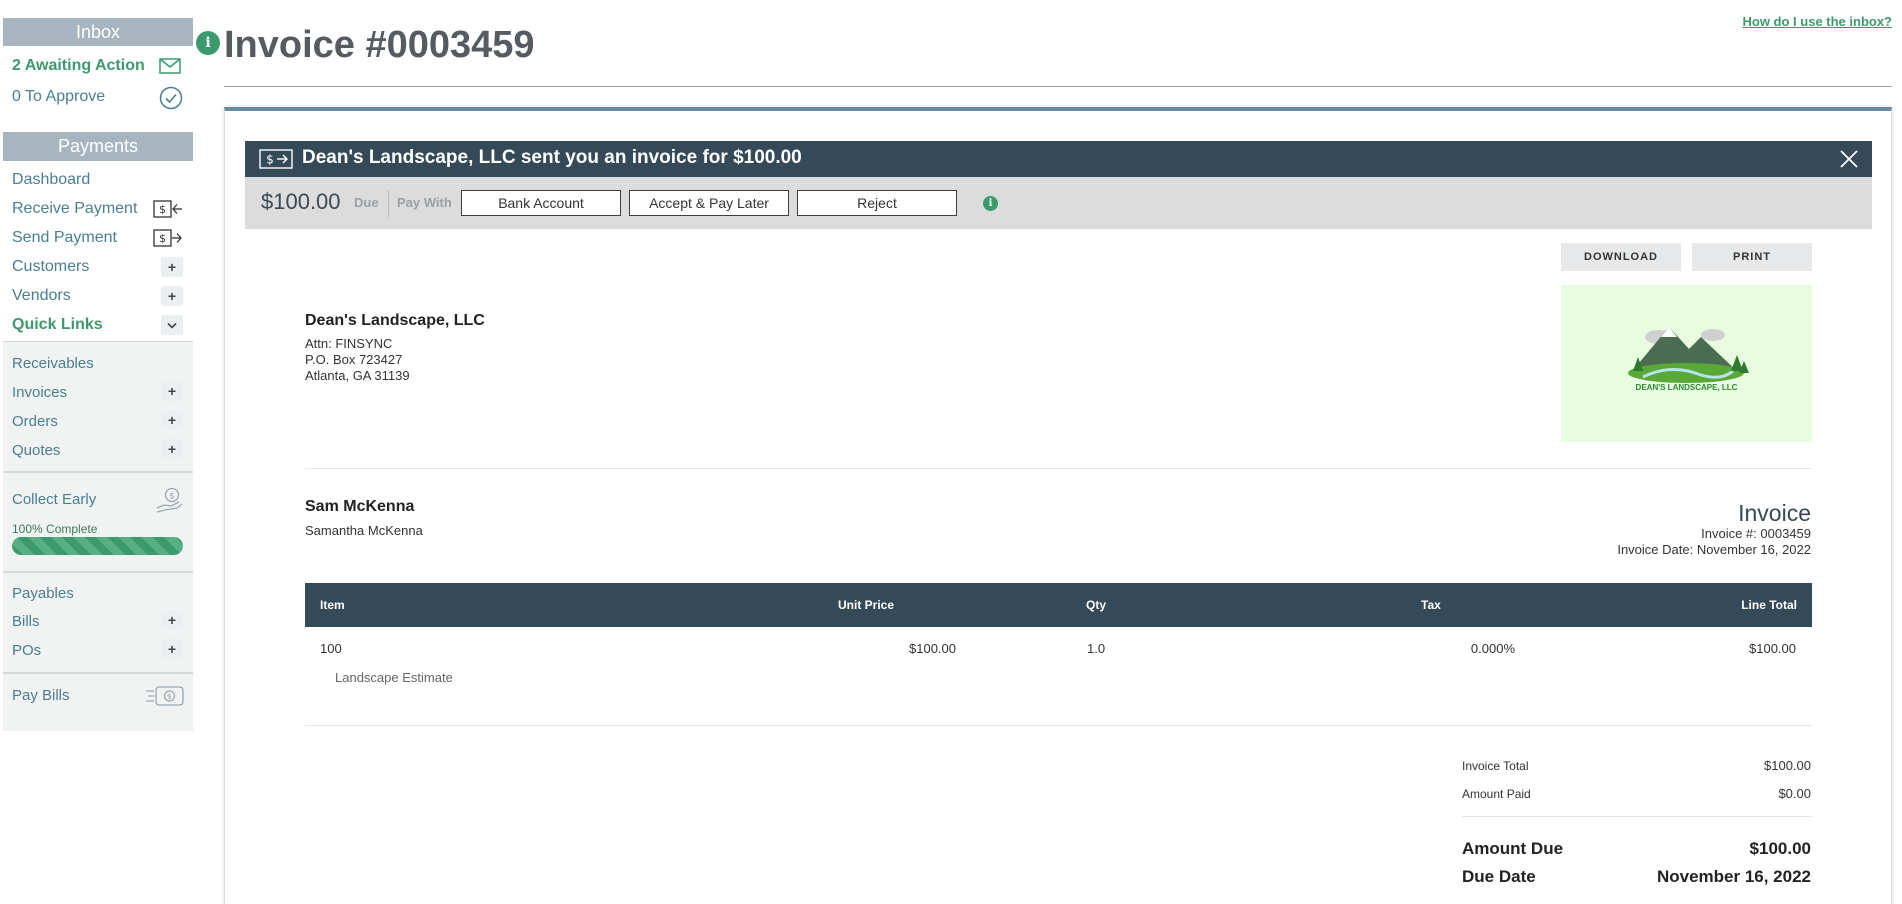 The width and height of the screenshot is (1902, 904). What do you see at coordinates (301, 201) in the screenshot?
I see `amount-due-value: $100.00` at bounding box center [301, 201].